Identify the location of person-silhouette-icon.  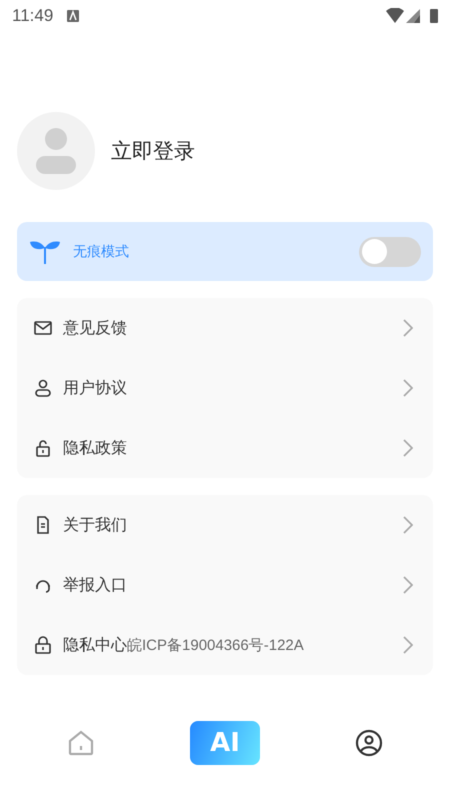
(56, 151).